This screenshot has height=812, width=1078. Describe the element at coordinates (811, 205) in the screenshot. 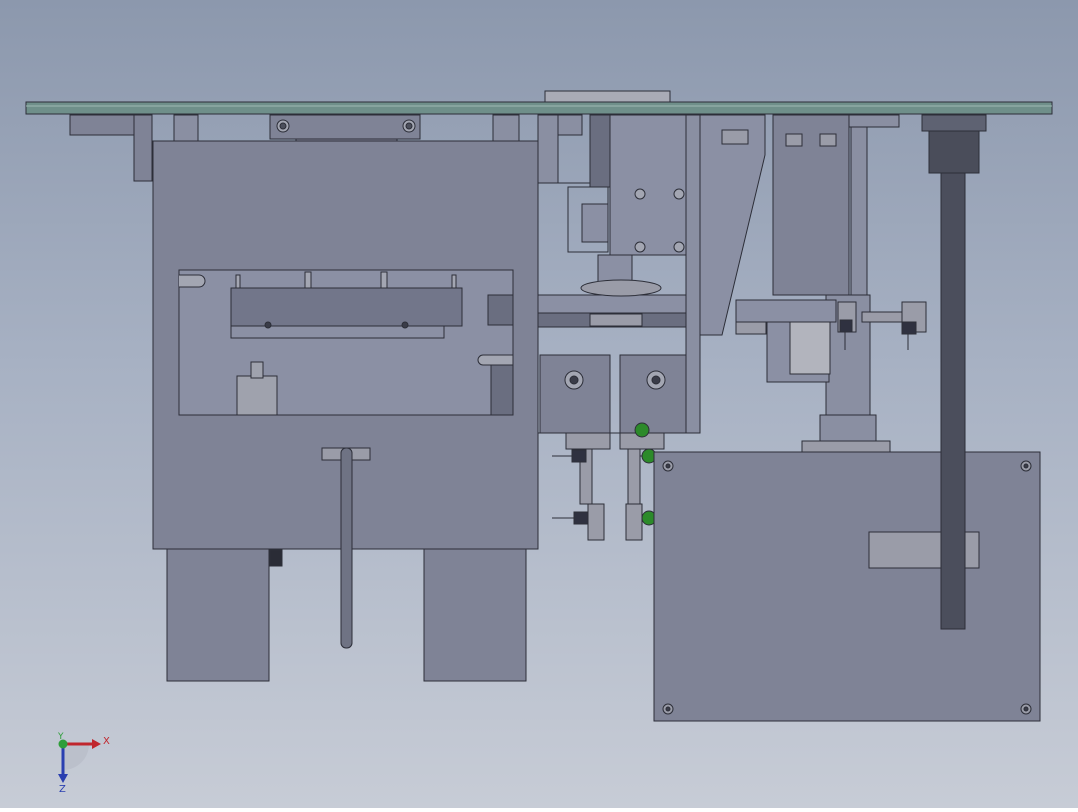

I see `motor-block` at that location.